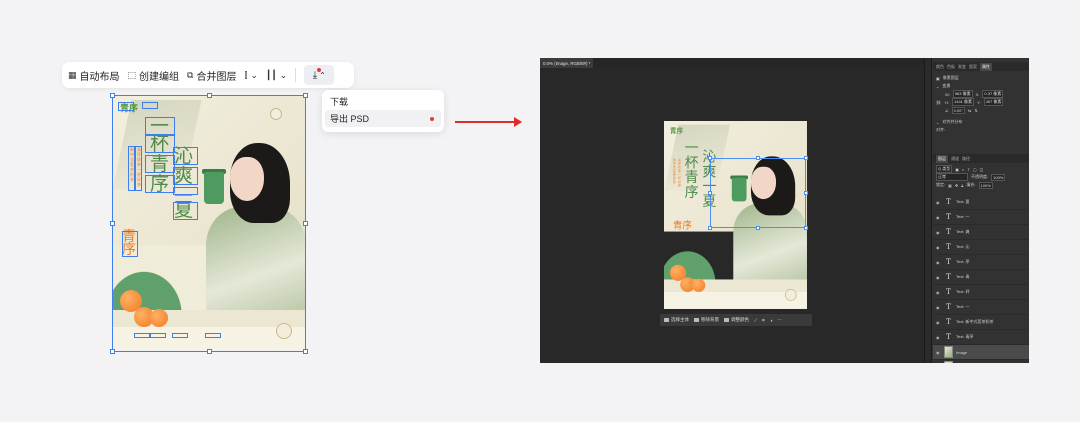  I want to click on create-group-button: ⬚ 创建编组, so click(154, 75).